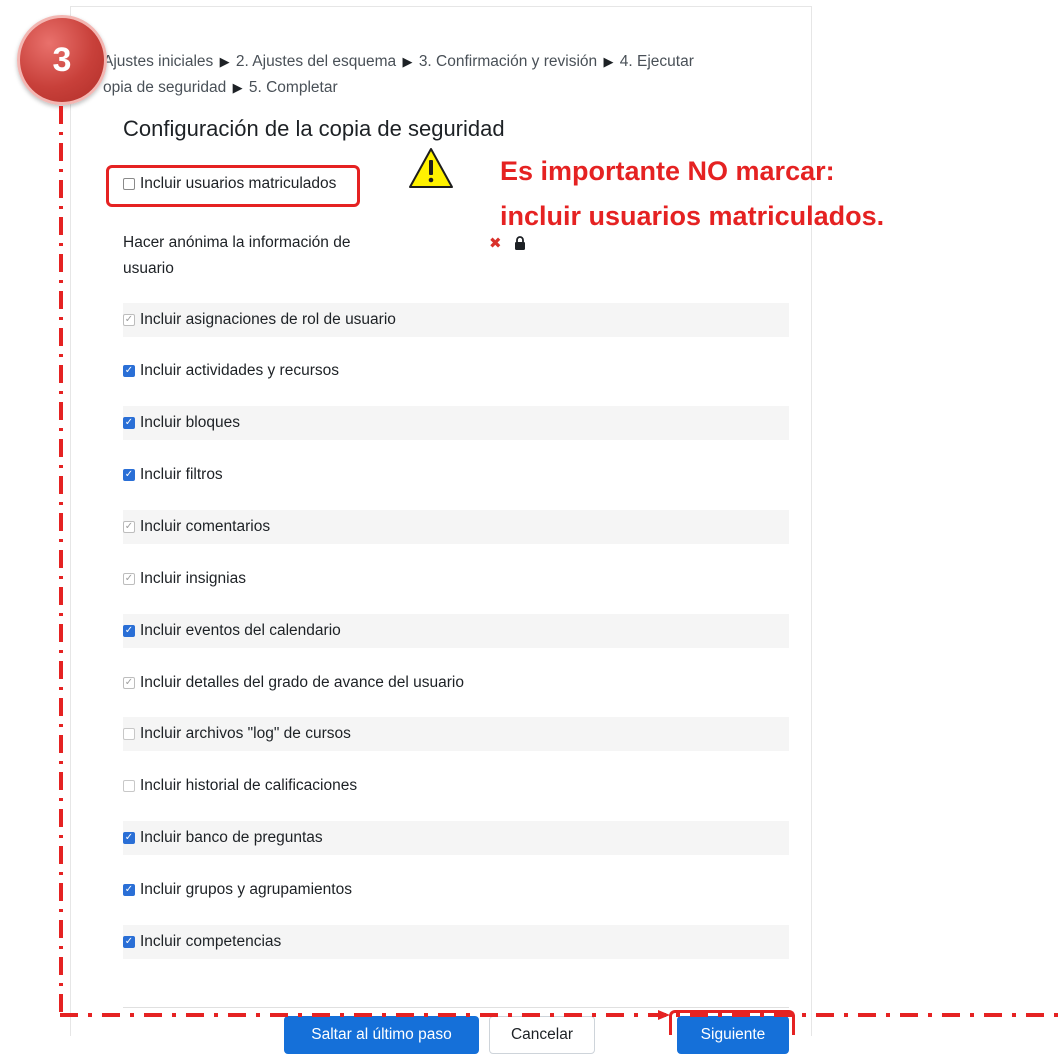 This screenshot has height=1054, width=1058. I want to click on anonymize-label-line2: usuario, so click(148, 268).